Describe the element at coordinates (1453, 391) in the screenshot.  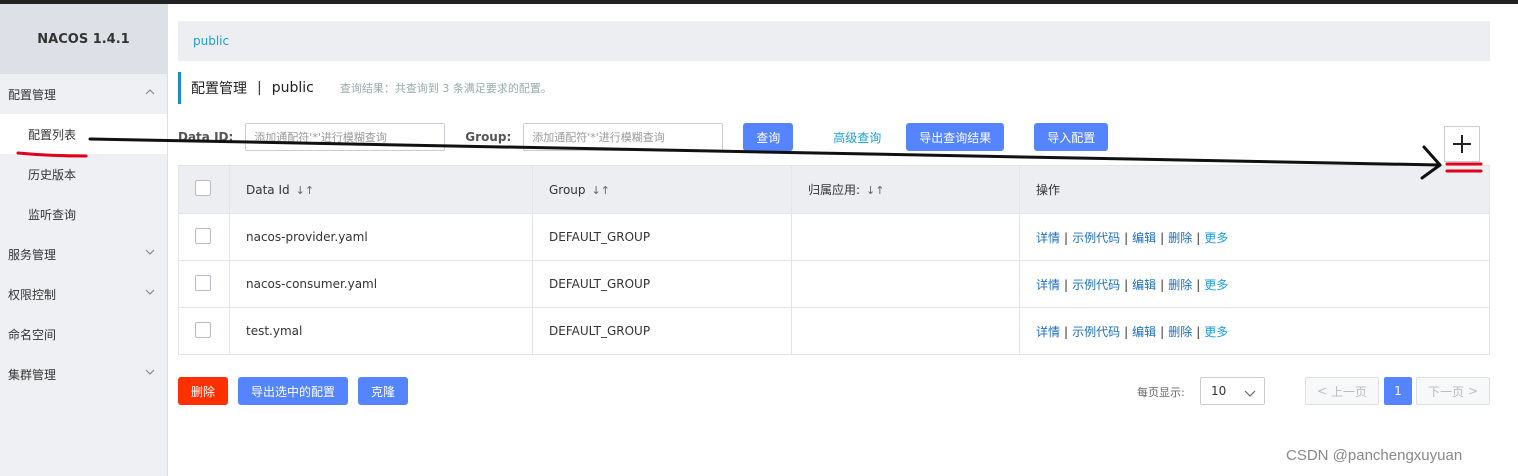
I see `next-page-button: 下一页 >` at that location.